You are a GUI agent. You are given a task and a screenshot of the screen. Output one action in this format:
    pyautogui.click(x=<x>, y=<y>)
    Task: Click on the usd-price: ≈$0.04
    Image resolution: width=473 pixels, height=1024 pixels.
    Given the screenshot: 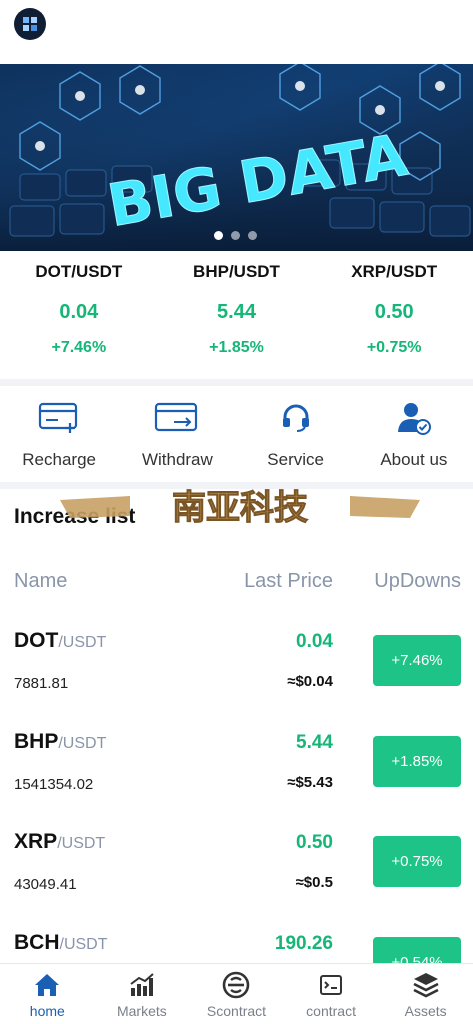 What is the action you would take?
    pyautogui.click(x=310, y=681)
    